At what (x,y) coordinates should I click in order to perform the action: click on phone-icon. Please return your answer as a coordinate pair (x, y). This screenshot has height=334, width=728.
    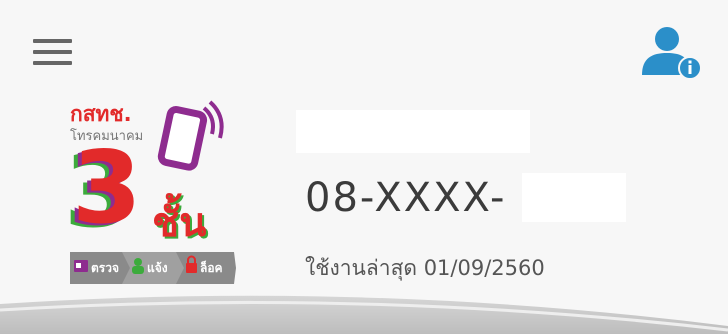
    Looking at the image, I should click on (182, 138).